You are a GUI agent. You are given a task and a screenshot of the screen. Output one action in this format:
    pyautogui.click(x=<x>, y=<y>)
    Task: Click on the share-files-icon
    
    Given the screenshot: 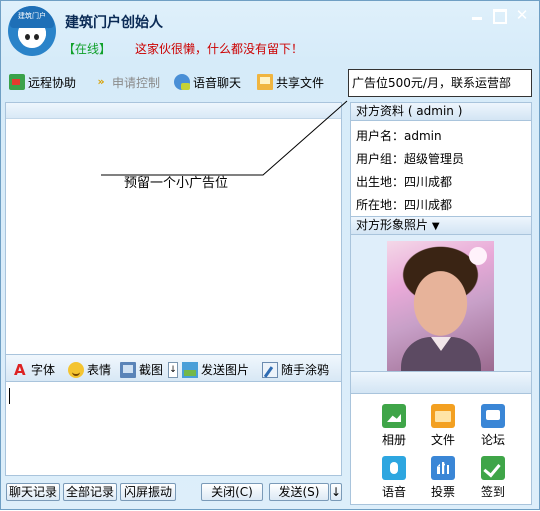 What is the action you would take?
    pyautogui.click(x=265, y=82)
    